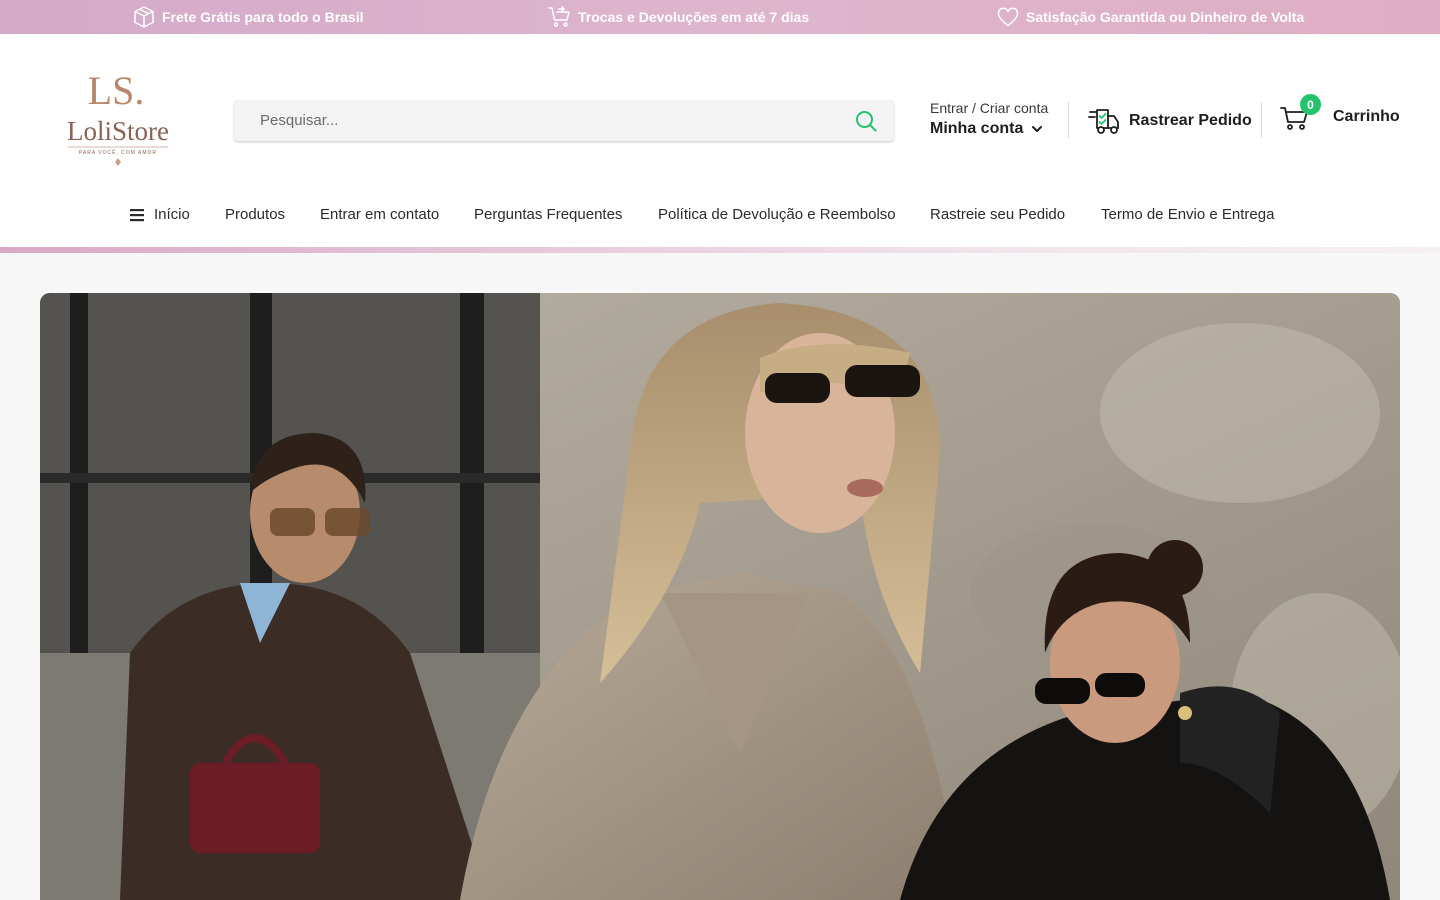 The width and height of the screenshot is (1440, 900). I want to click on track-order-link: Rastrear Pedido, so click(1170, 121).